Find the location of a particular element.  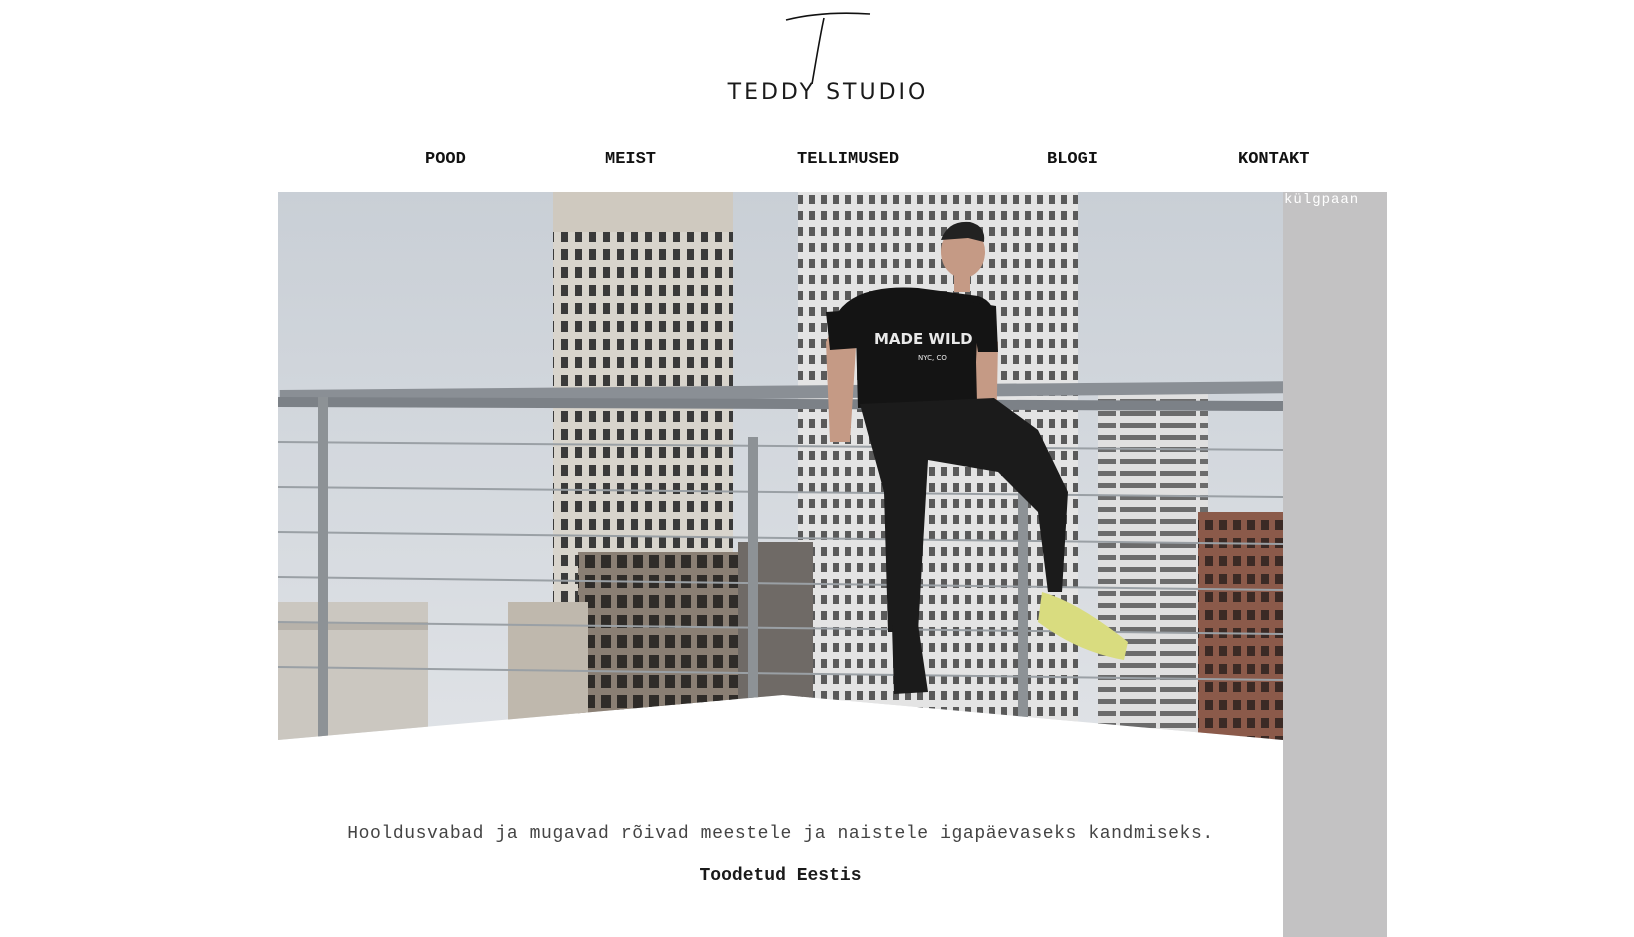

side-panel-label: külgpaan is located at coordinates (1321, 200).